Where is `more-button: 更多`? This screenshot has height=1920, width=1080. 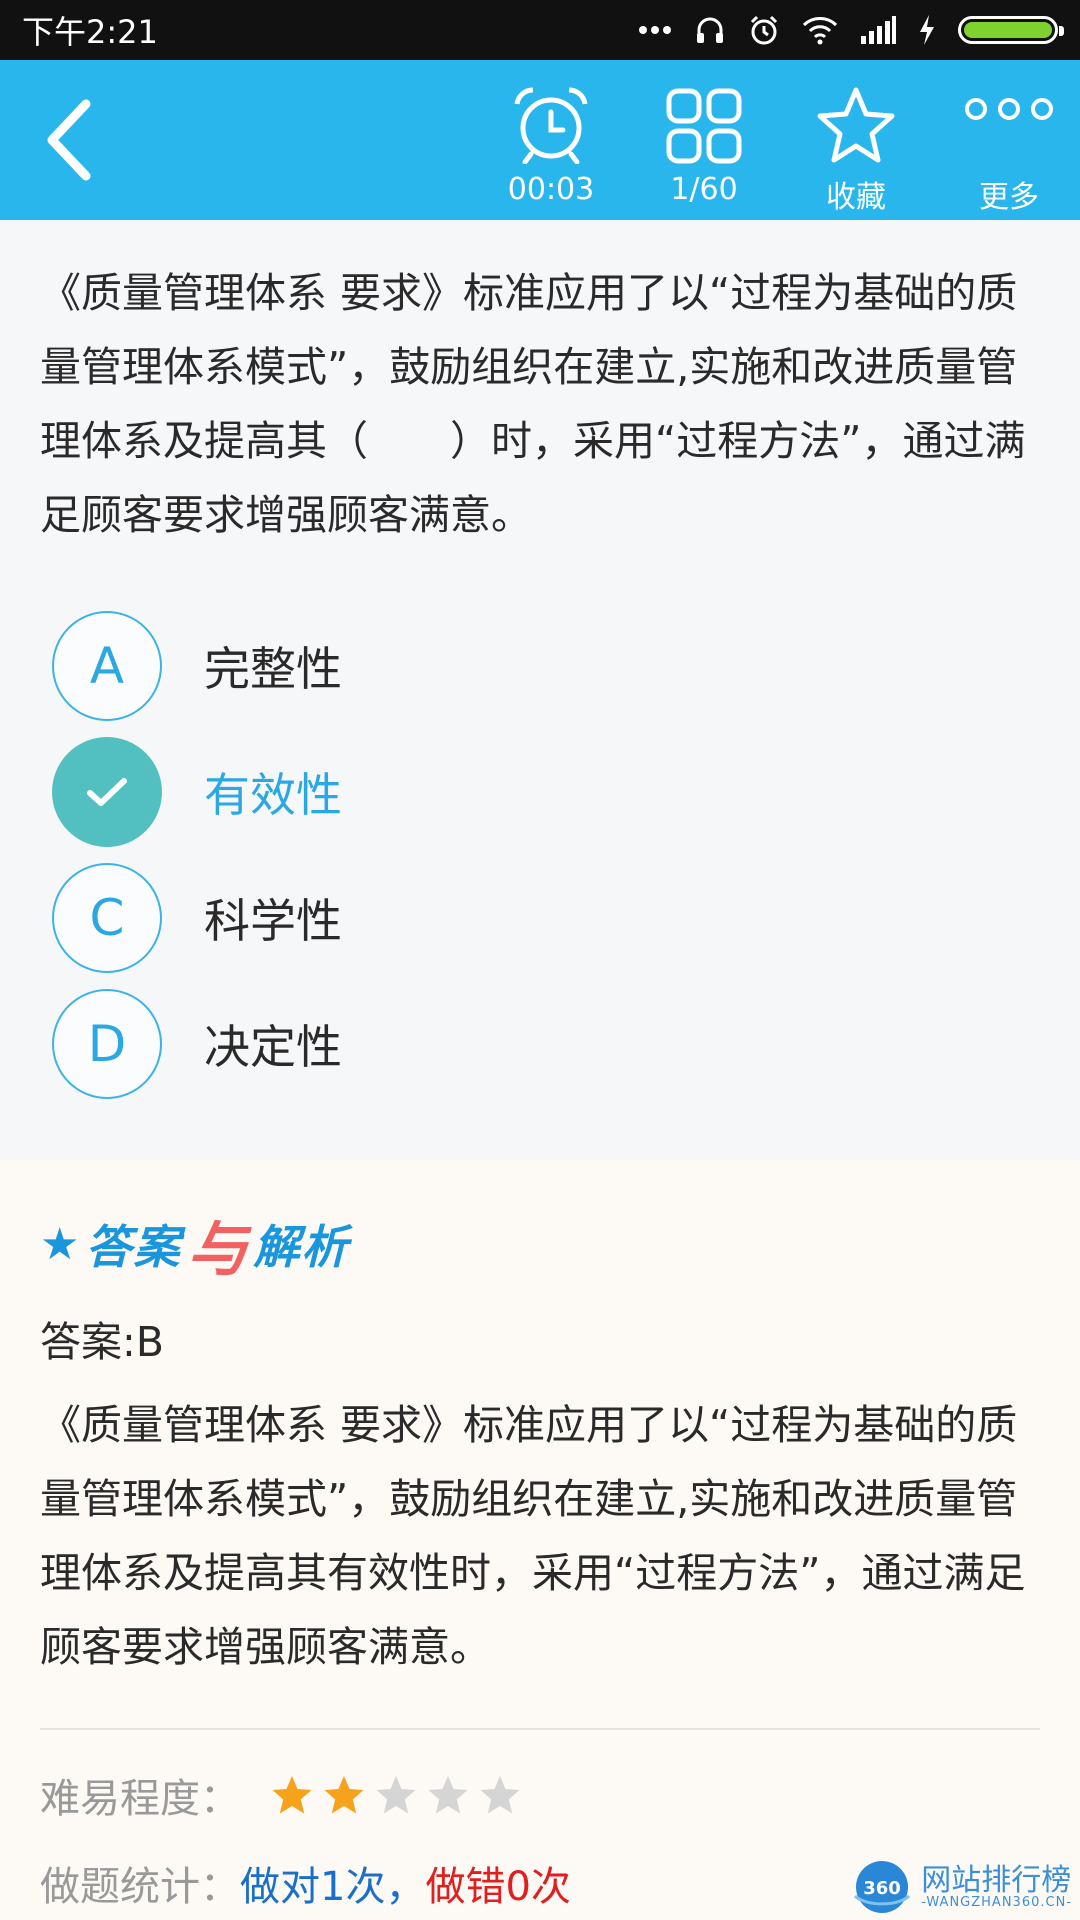
more-button: 更多 is located at coordinates (1007, 146).